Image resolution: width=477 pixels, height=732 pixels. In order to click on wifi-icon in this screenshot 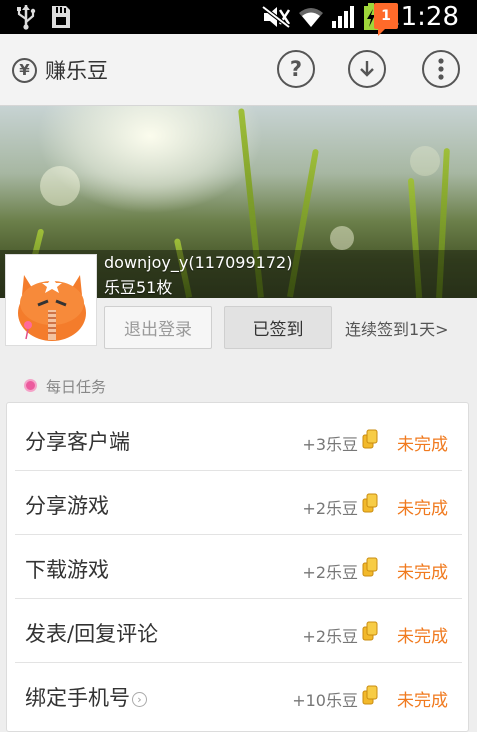, I will do `click(311, 17)`.